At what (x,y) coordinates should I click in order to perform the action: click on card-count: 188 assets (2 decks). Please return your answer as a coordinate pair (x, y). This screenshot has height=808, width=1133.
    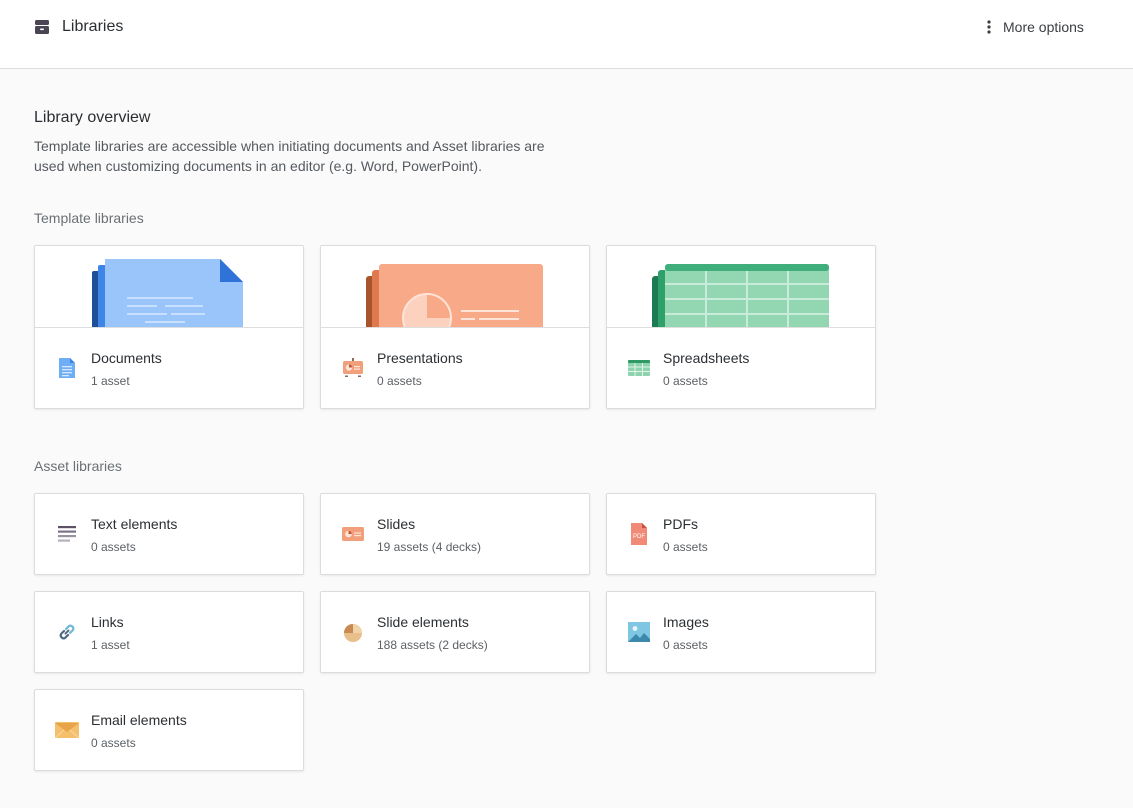
    Looking at the image, I should click on (432, 645).